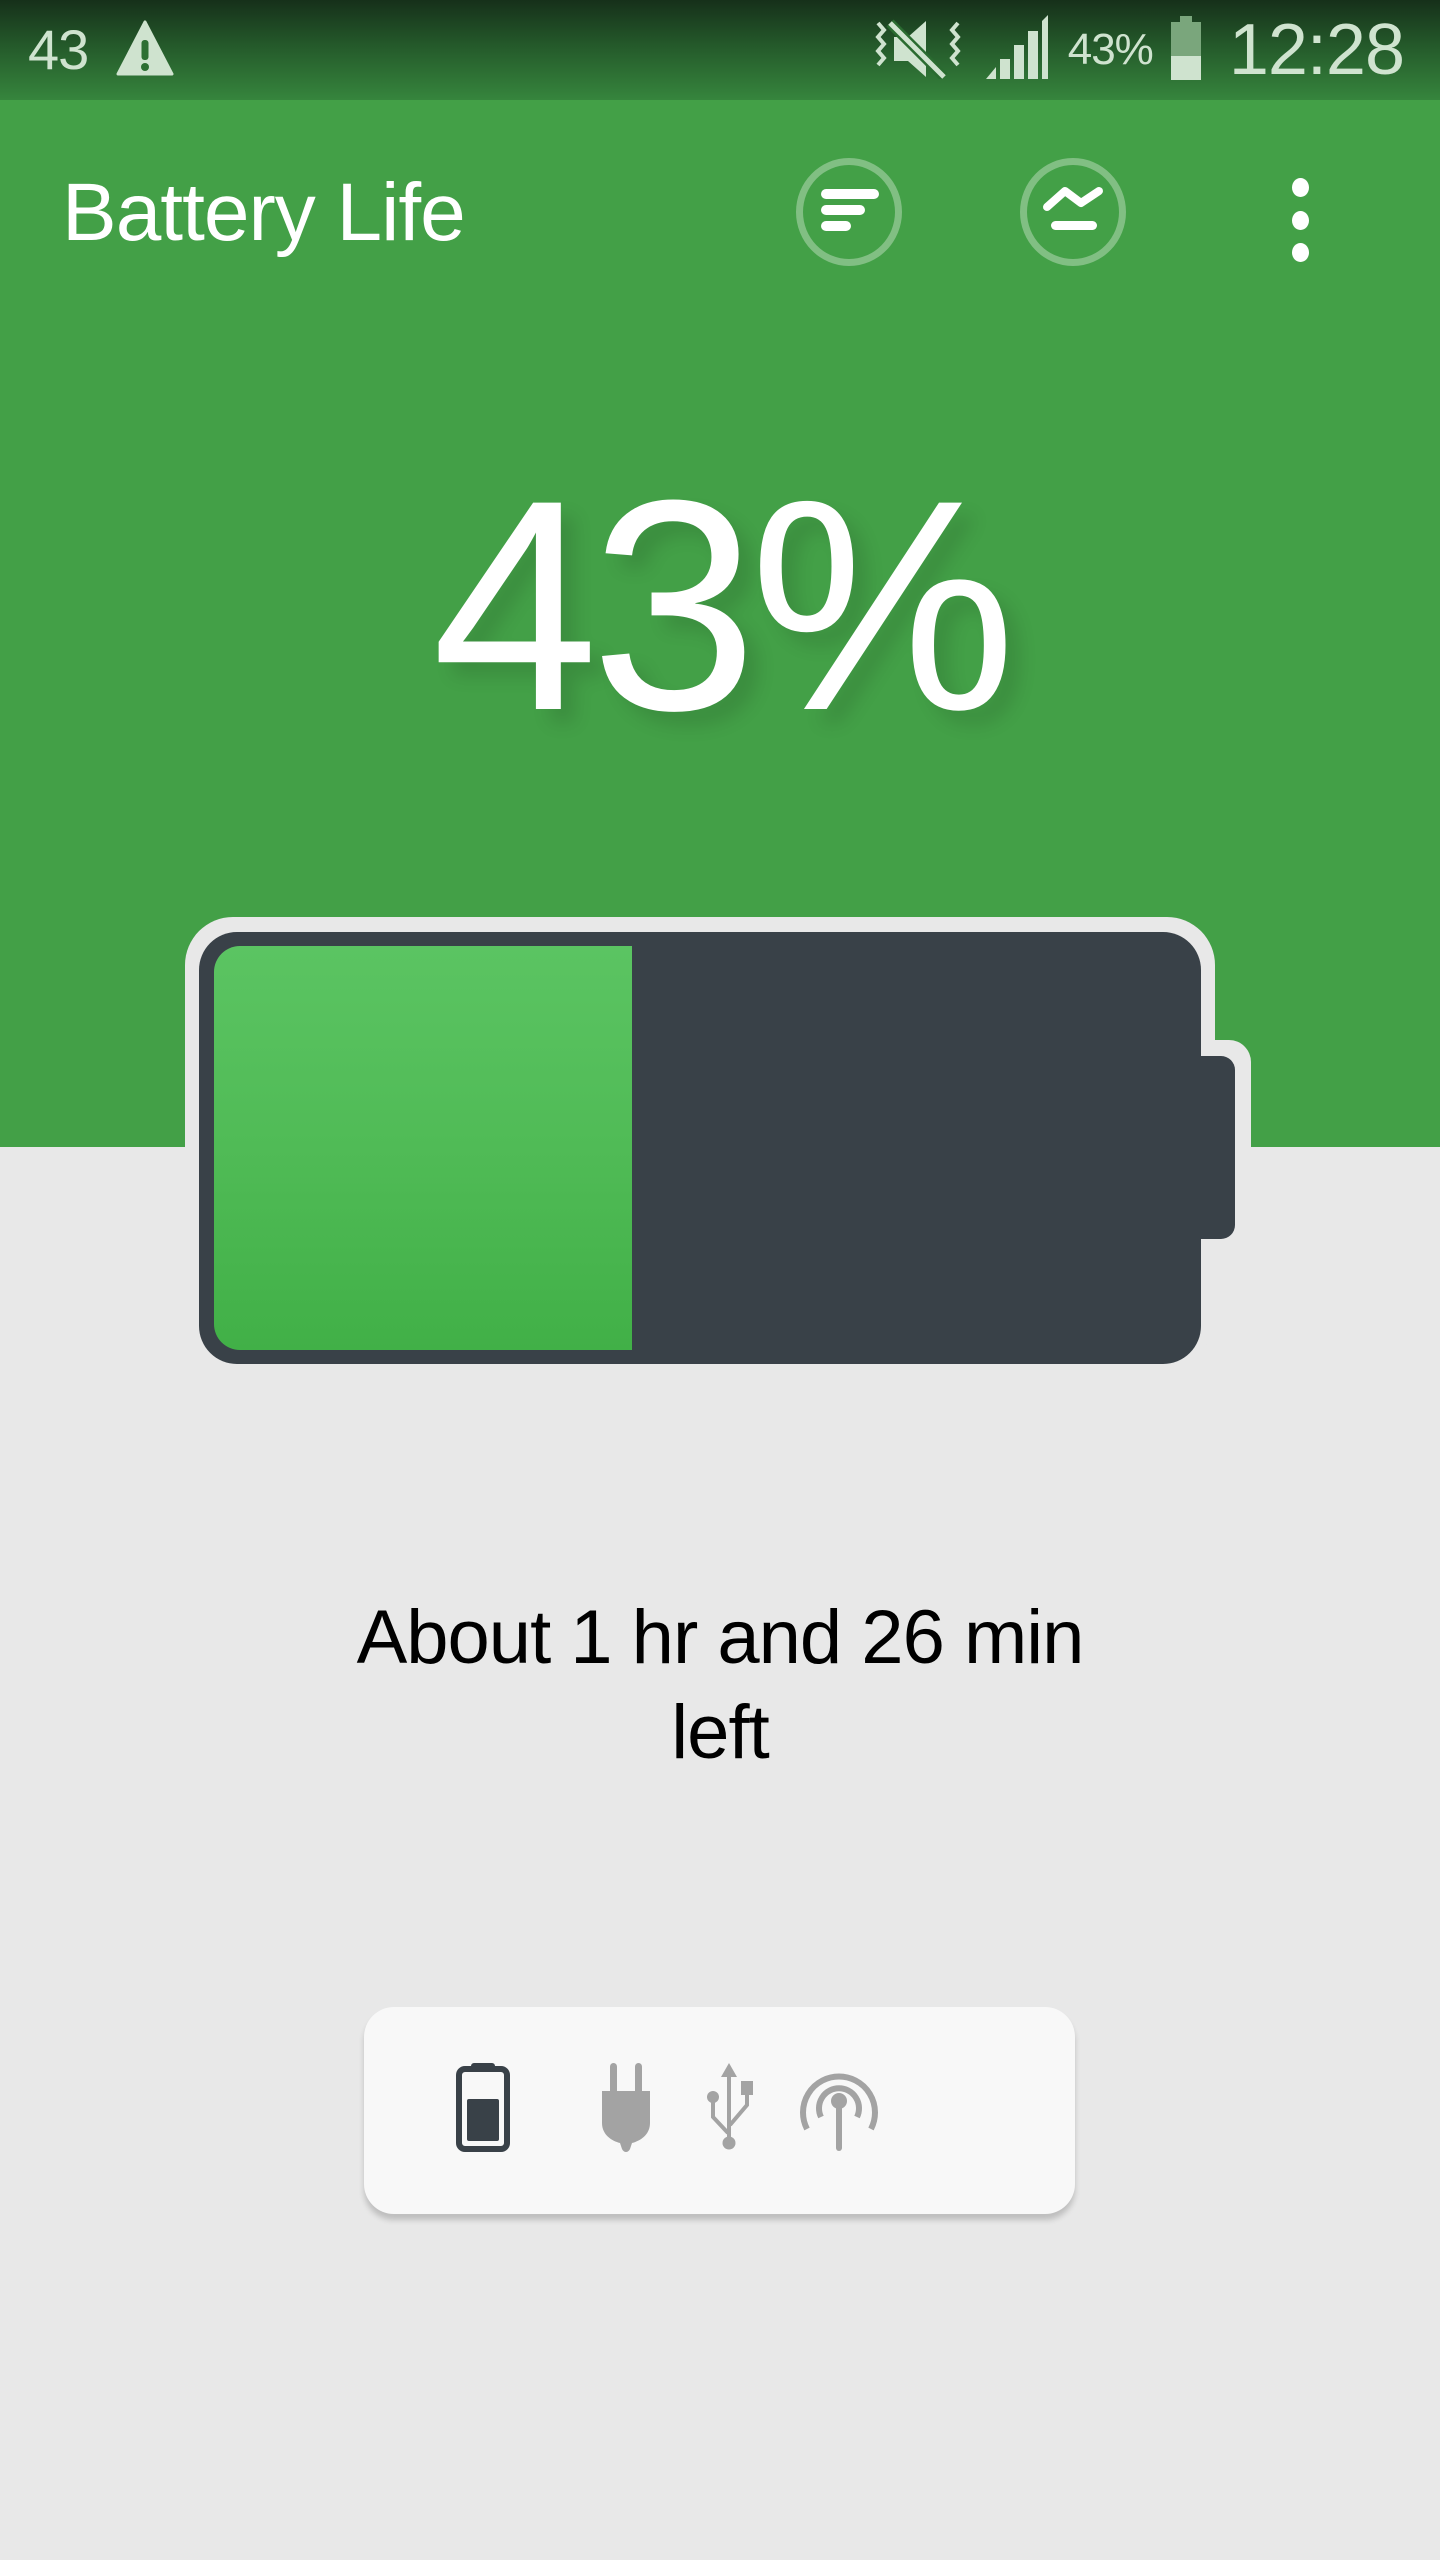 Image resolution: width=1440 pixels, height=2560 pixels. What do you see at coordinates (1316, 50) in the screenshot?
I see `clock: 12:28` at bounding box center [1316, 50].